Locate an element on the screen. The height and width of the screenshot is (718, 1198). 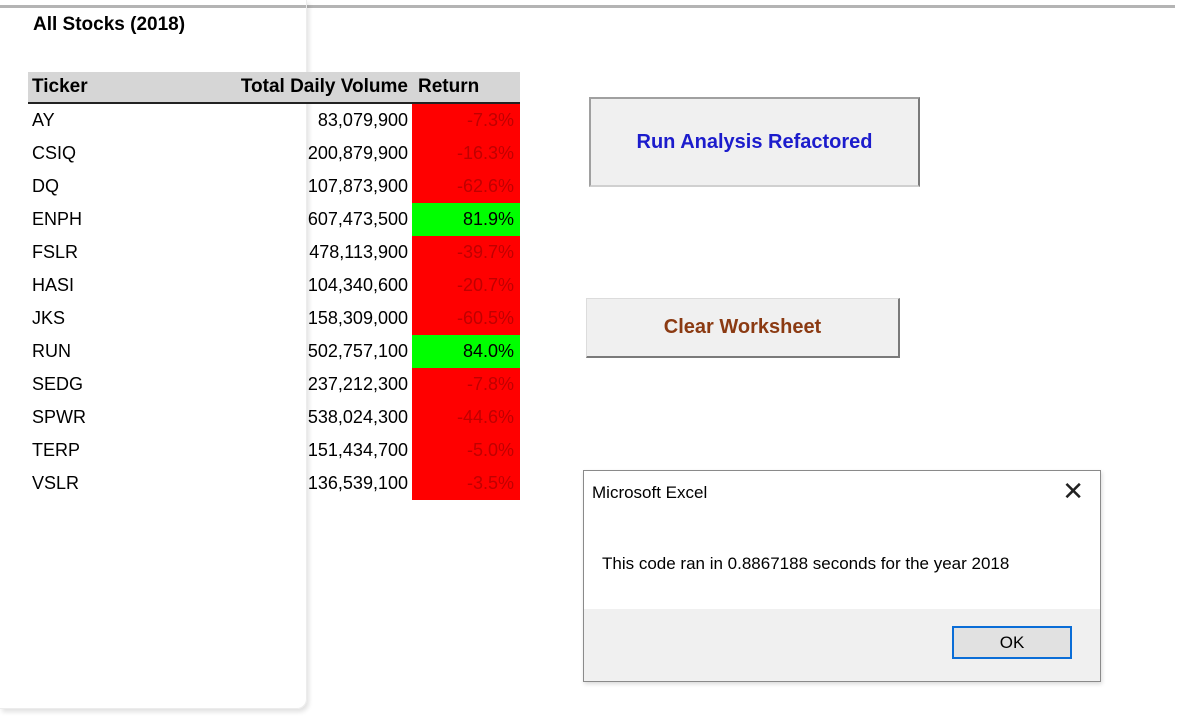
table-row: SPWR 538,024,300 -44.6% is located at coordinates (274, 417).